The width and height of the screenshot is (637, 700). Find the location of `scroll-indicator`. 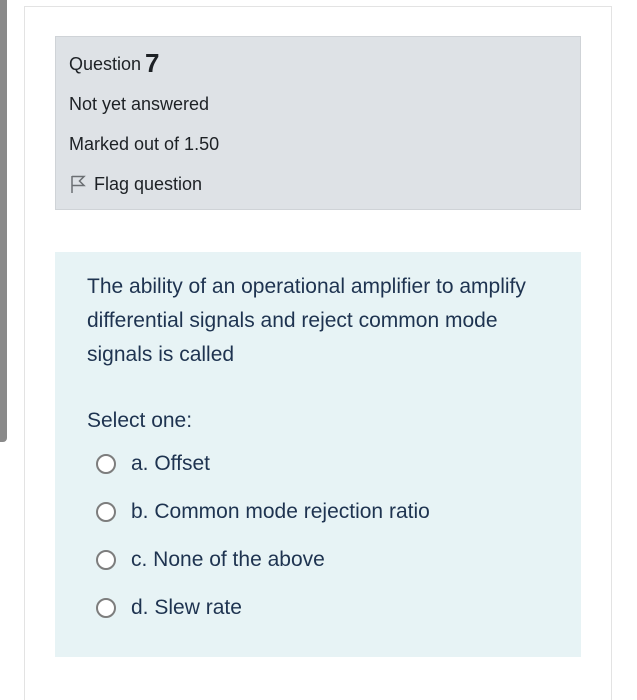

scroll-indicator is located at coordinates (3, 221).